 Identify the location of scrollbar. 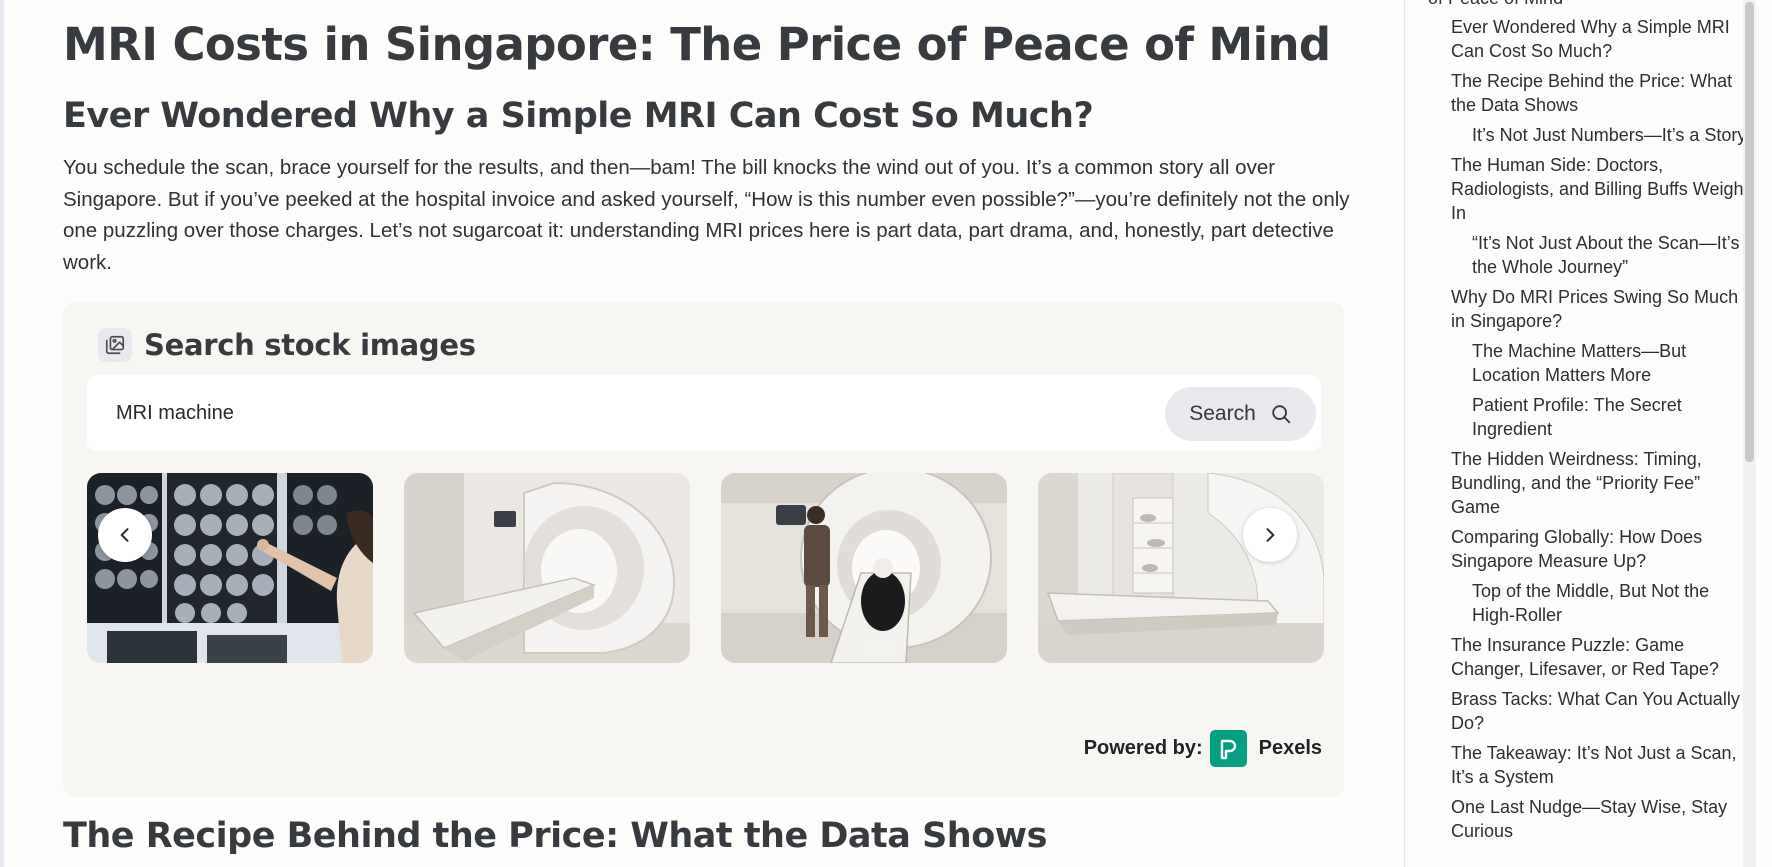
(1749, 433).